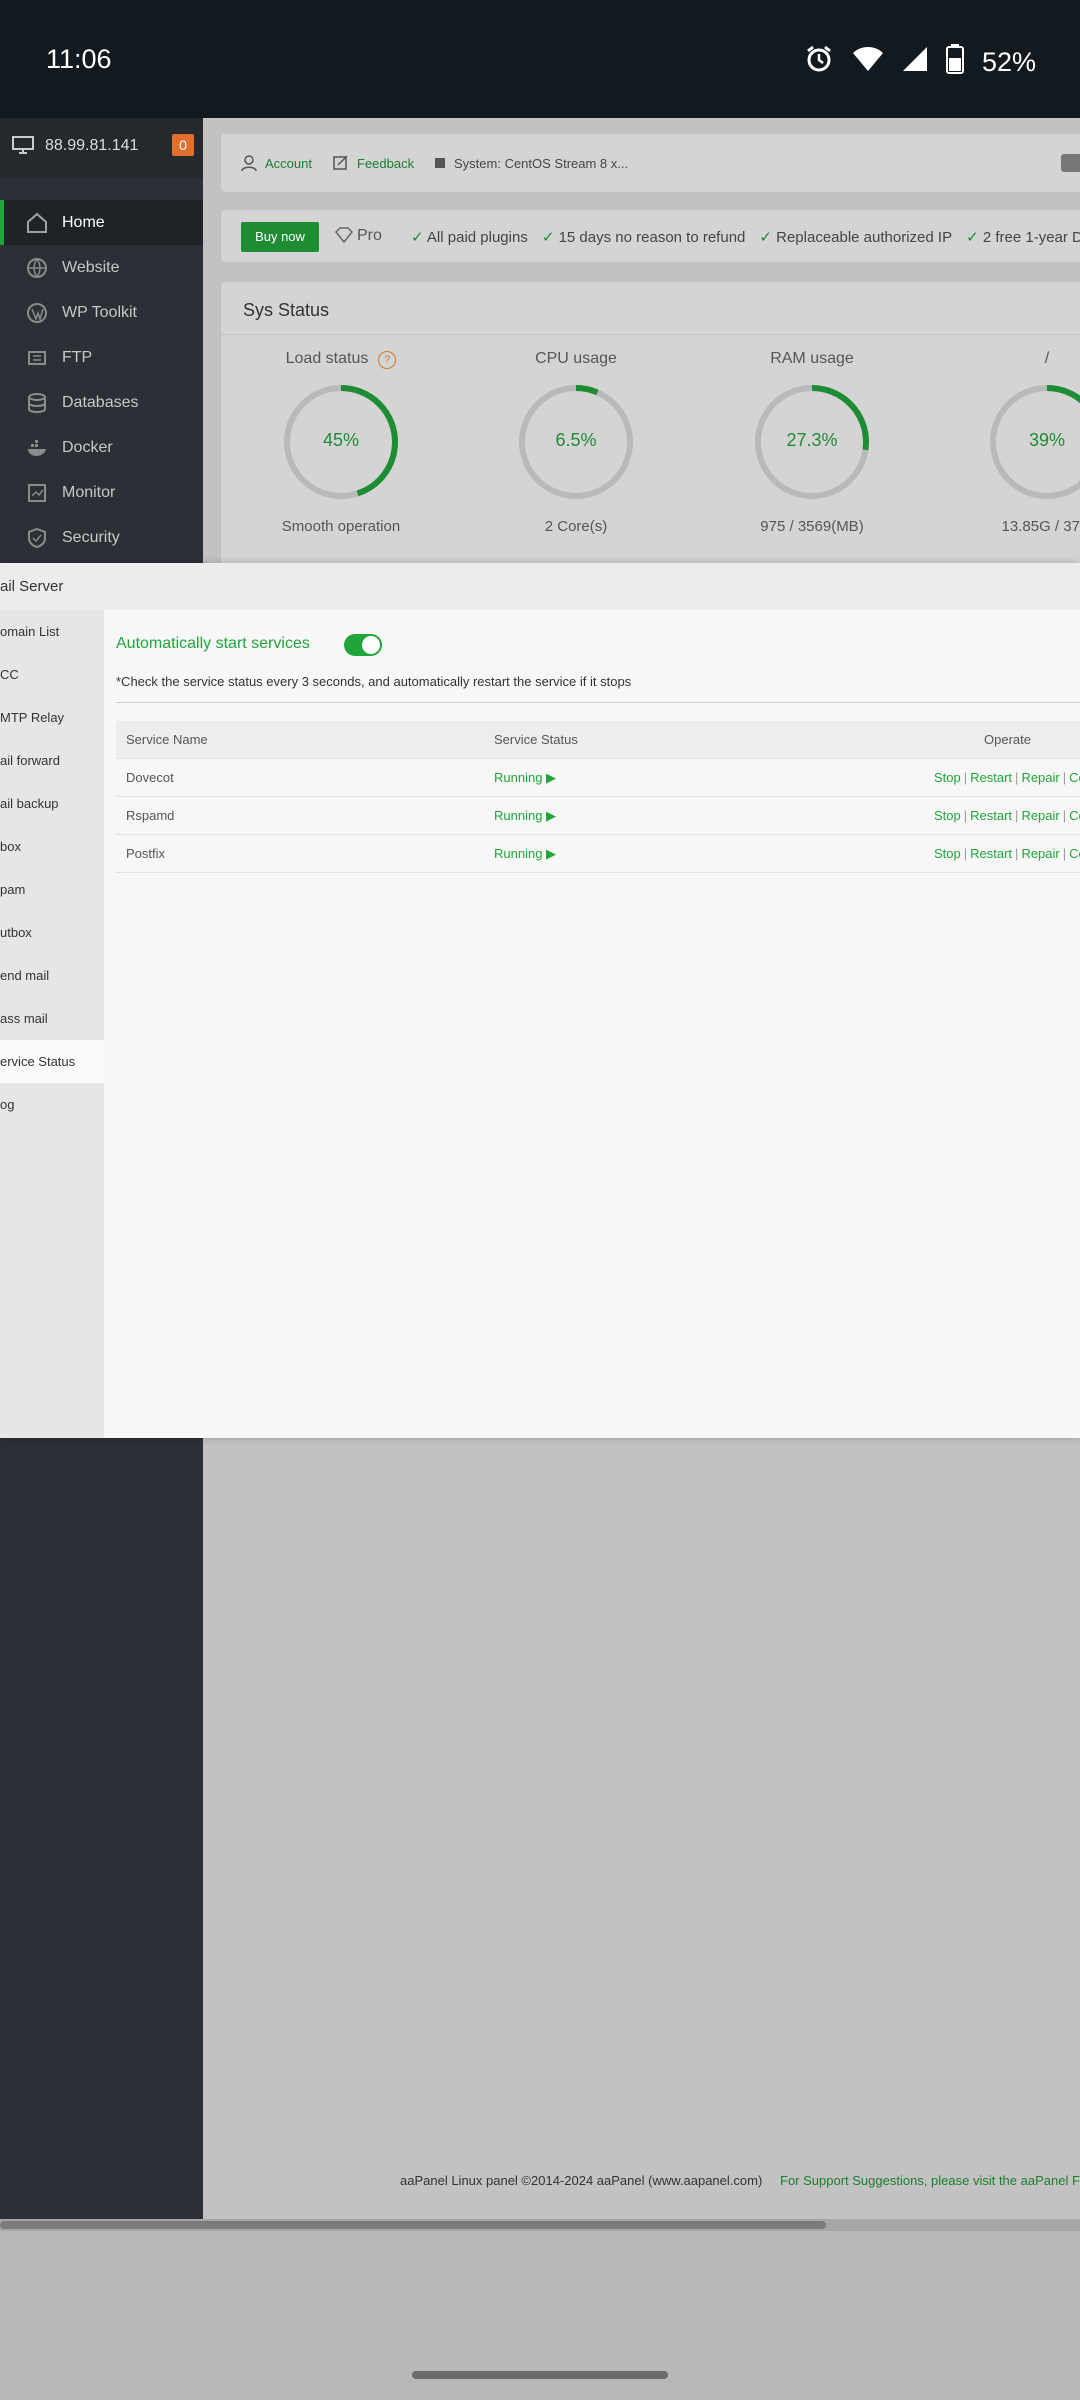 Image resolution: width=1080 pixels, height=2400 pixels. I want to click on sidebar-item-security: Security, so click(101, 537).